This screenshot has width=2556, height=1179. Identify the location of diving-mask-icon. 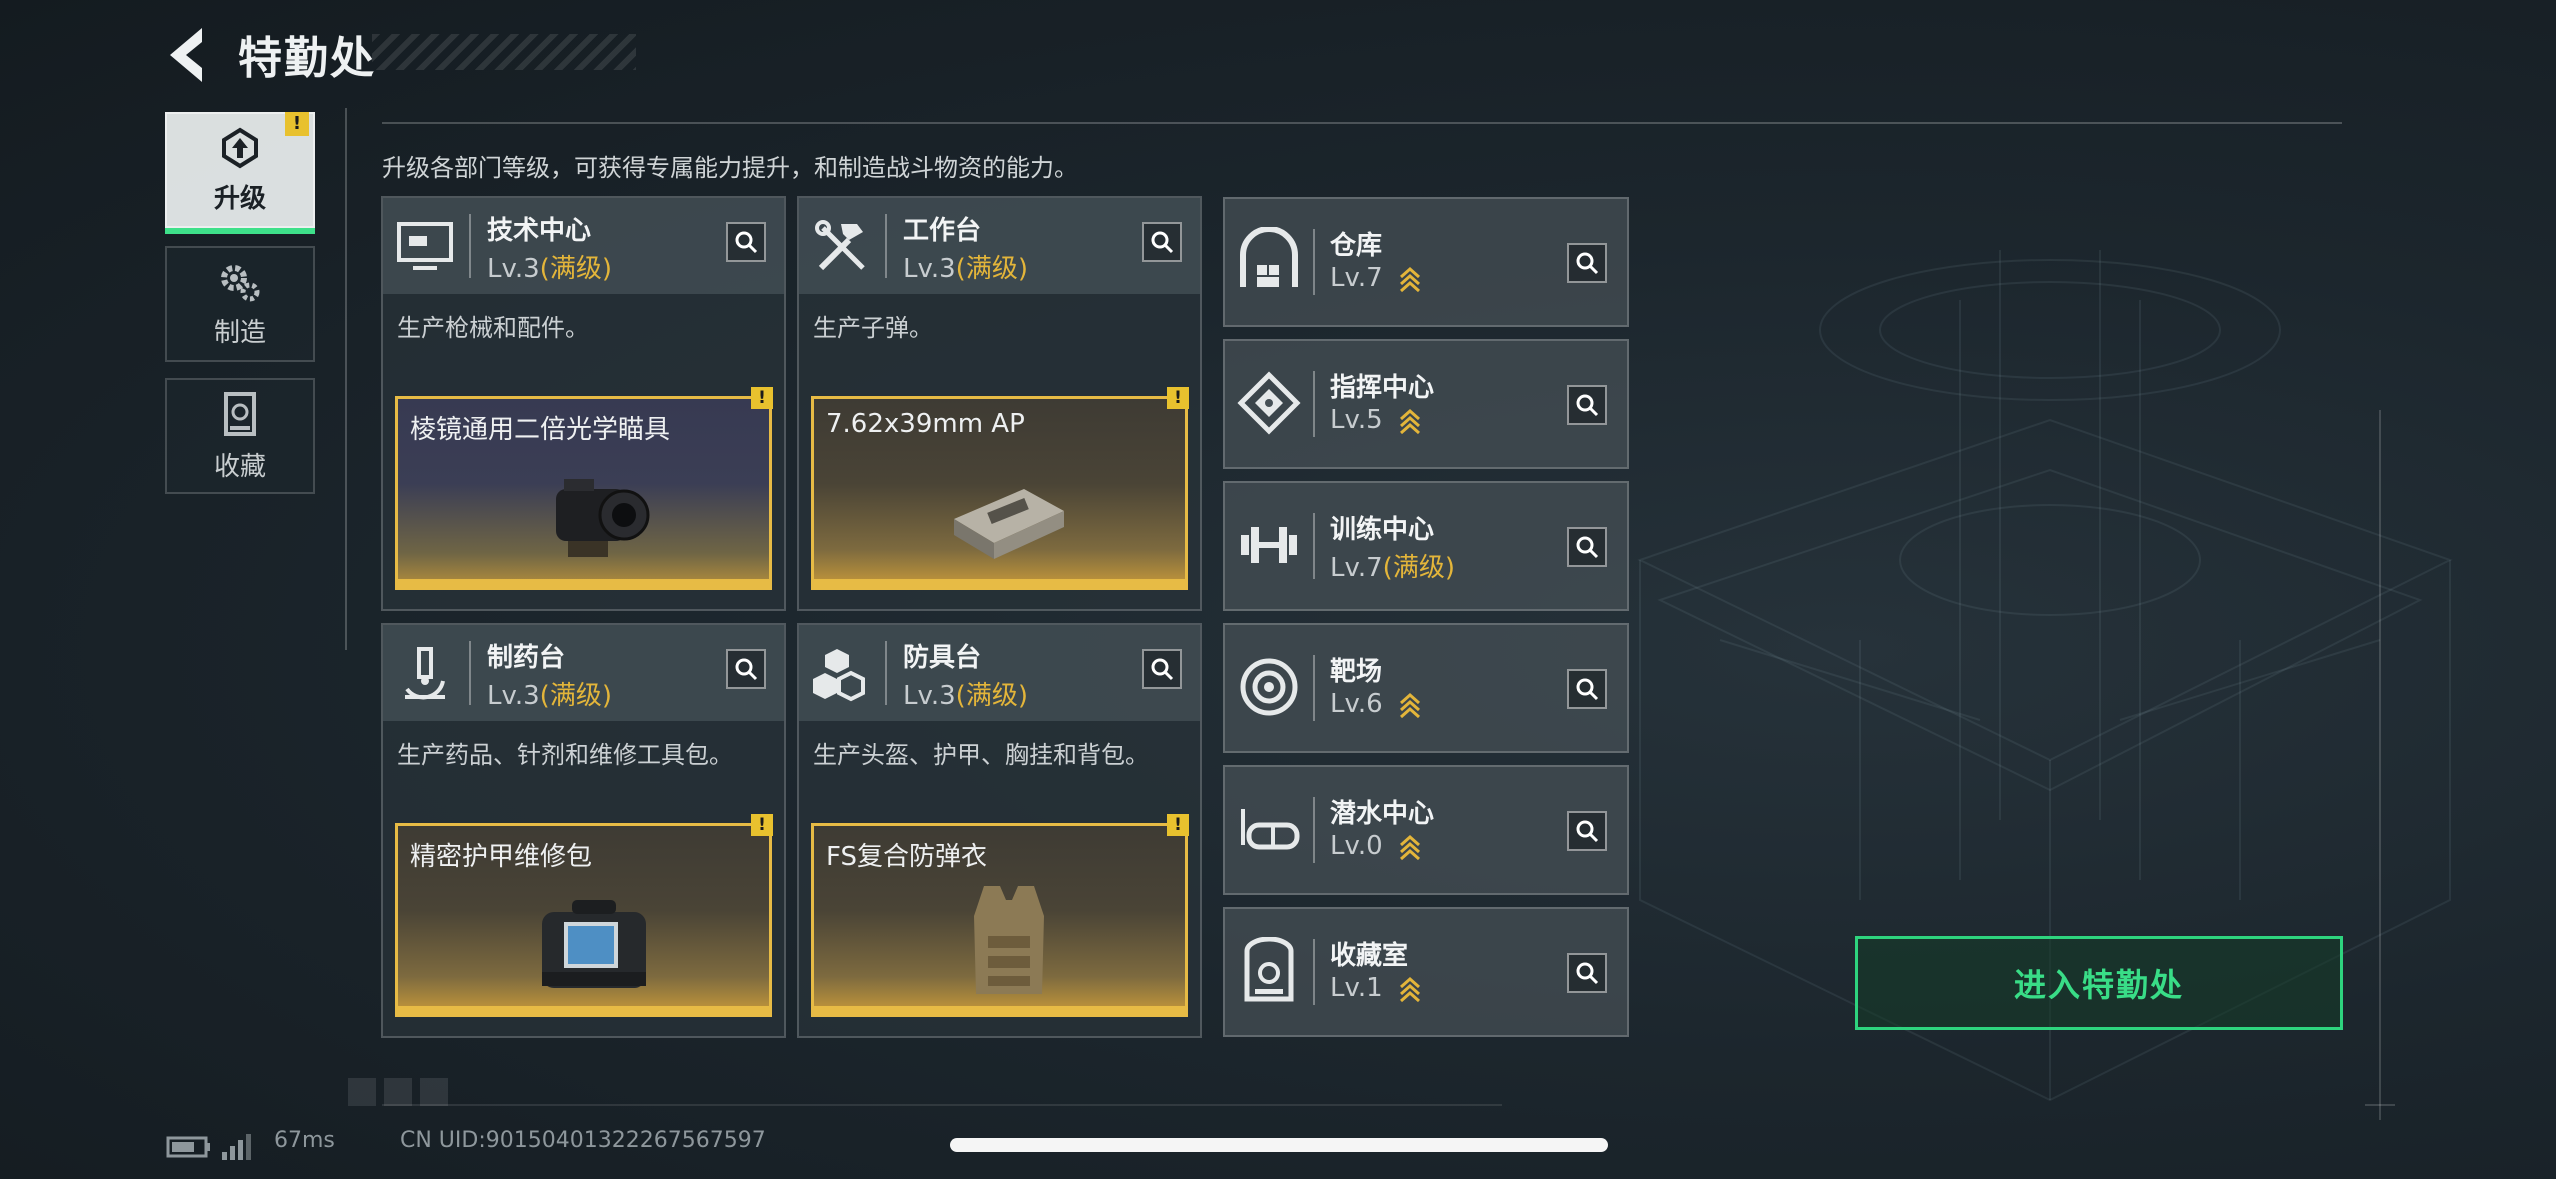
(1270, 829).